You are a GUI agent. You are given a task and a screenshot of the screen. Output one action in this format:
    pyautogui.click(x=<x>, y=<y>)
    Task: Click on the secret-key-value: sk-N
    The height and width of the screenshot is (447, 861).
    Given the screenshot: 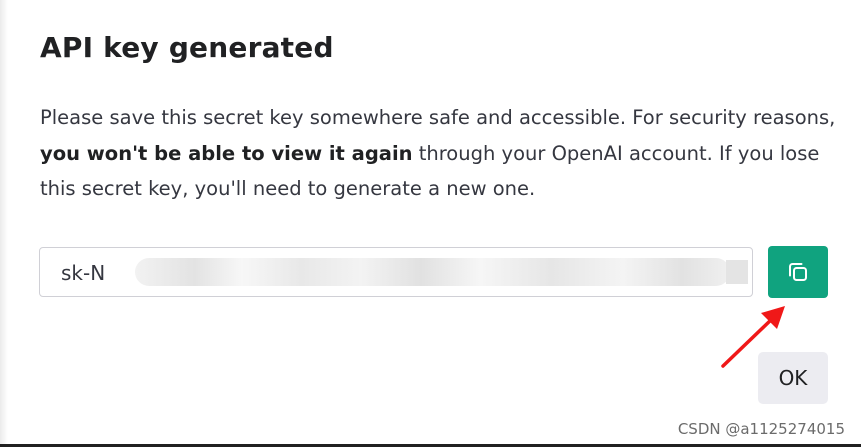 What is the action you would take?
    pyautogui.click(x=83, y=273)
    